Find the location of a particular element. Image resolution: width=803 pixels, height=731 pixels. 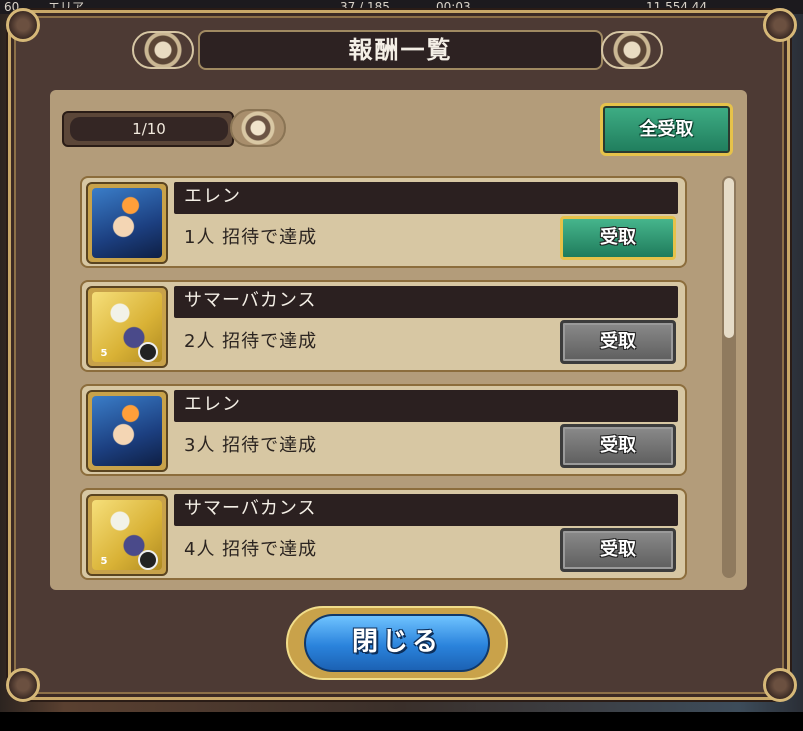

page-indicator: 1/10 is located at coordinates (148, 129).